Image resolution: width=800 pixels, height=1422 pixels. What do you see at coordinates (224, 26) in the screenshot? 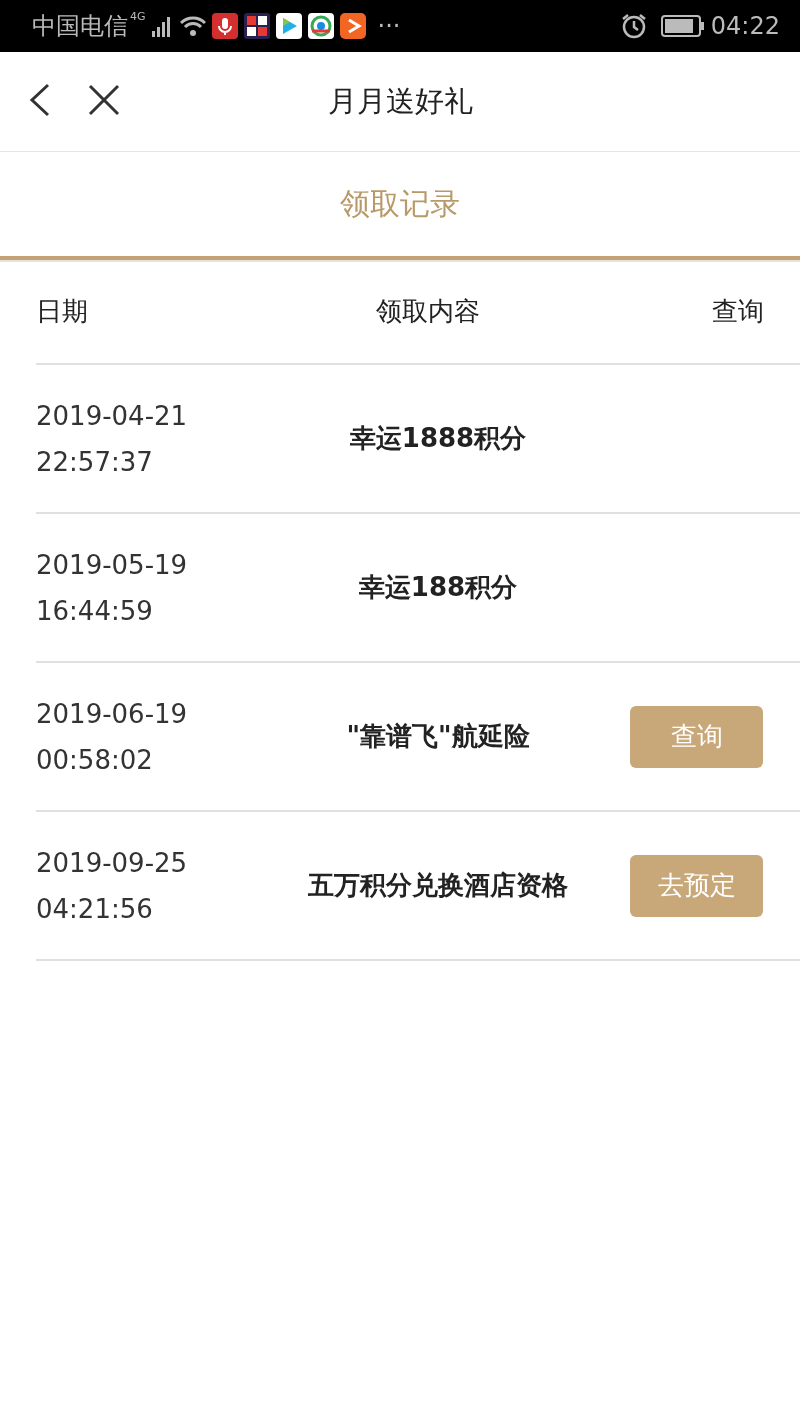
I see `microphone-app-icon` at bounding box center [224, 26].